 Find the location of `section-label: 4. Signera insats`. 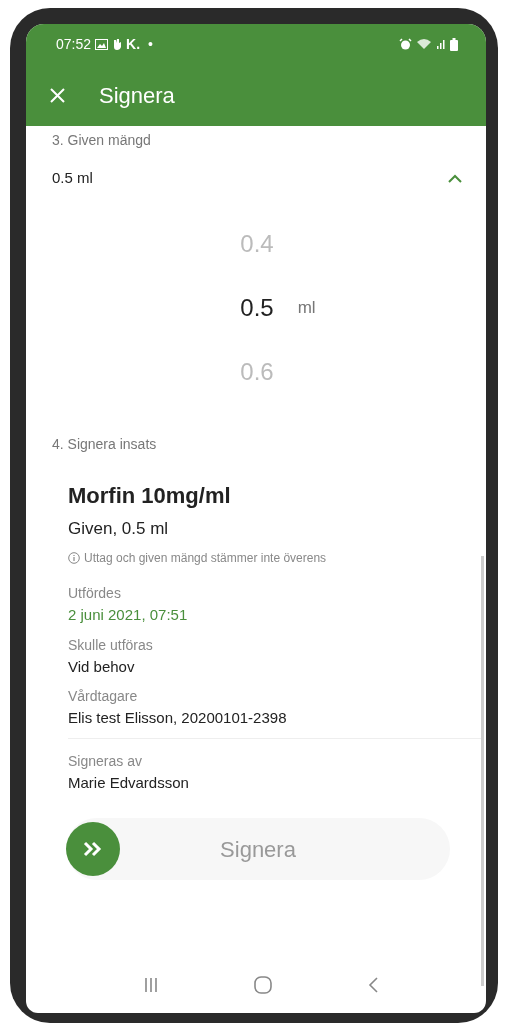

section-label: 4. Signera insats is located at coordinates (105, 444).